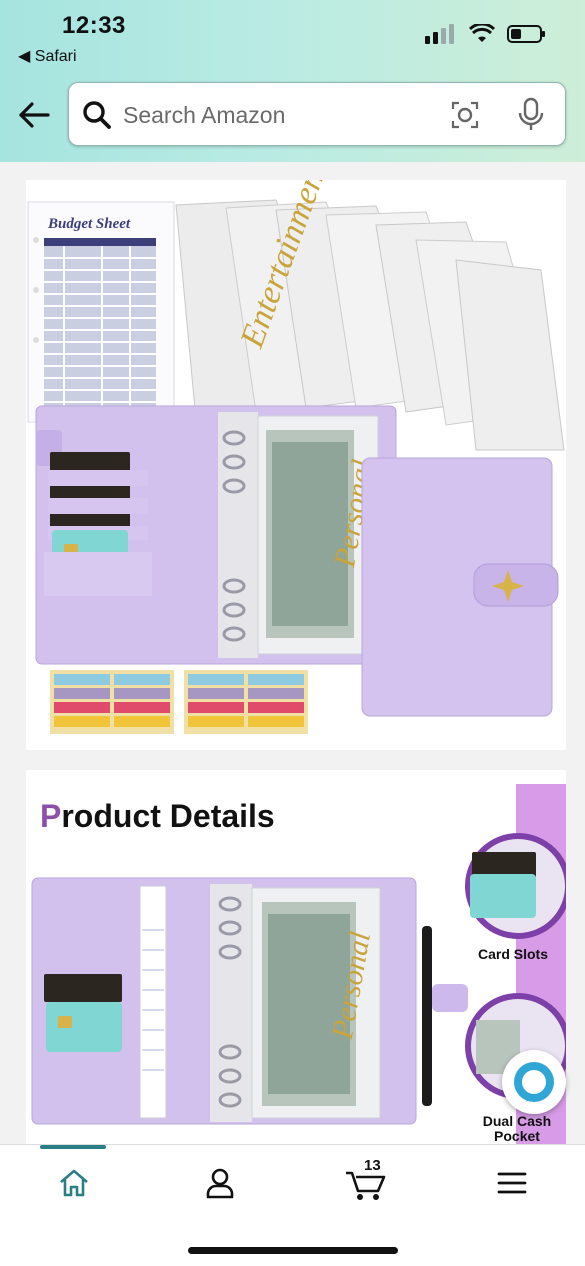 The width and height of the screenshot is (585, 1266). I want to click on wifi-icon, so click(482, 33).